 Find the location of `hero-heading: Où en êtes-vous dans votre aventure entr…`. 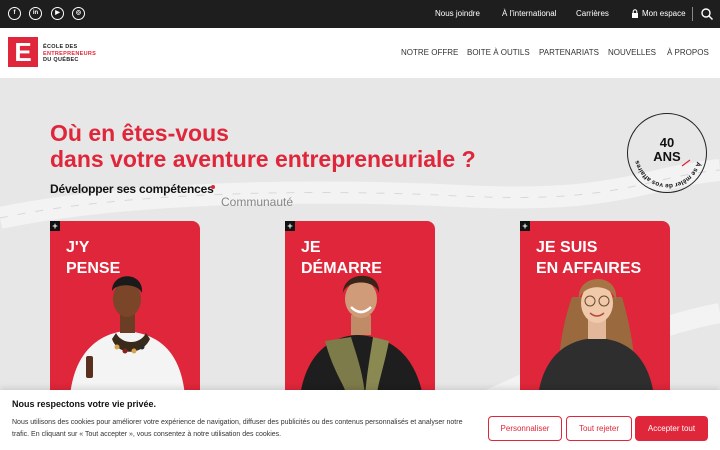

hero-heading: Où en êtes-vous dans votre aventure entr… is located at coordinates (310, 146).